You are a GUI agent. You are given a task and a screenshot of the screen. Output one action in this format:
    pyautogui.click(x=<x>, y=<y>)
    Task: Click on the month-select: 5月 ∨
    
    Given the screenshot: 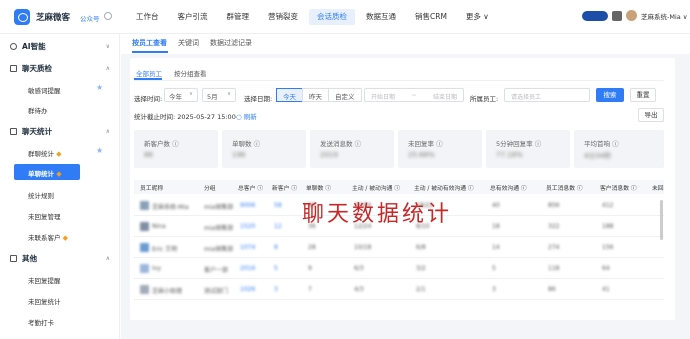 What is the action you would take?
    pyautogui.click(x=219, y=95)
    